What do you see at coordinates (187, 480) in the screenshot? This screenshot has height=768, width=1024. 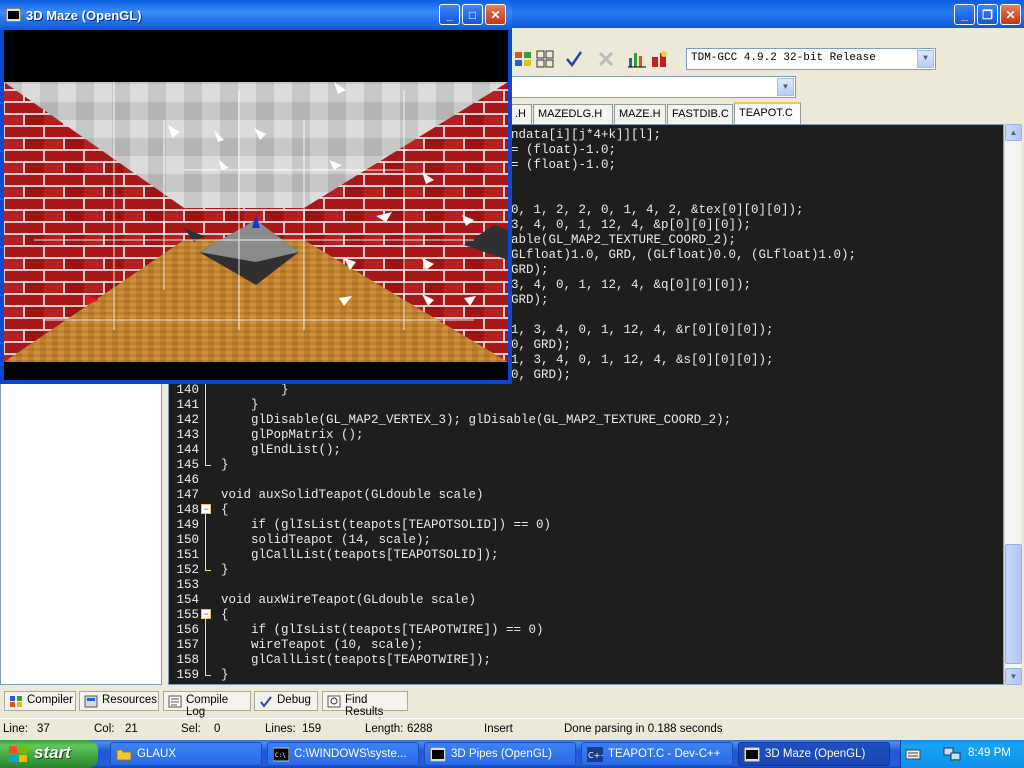 I see `line-number: 146` at bounding box center [187, 480].